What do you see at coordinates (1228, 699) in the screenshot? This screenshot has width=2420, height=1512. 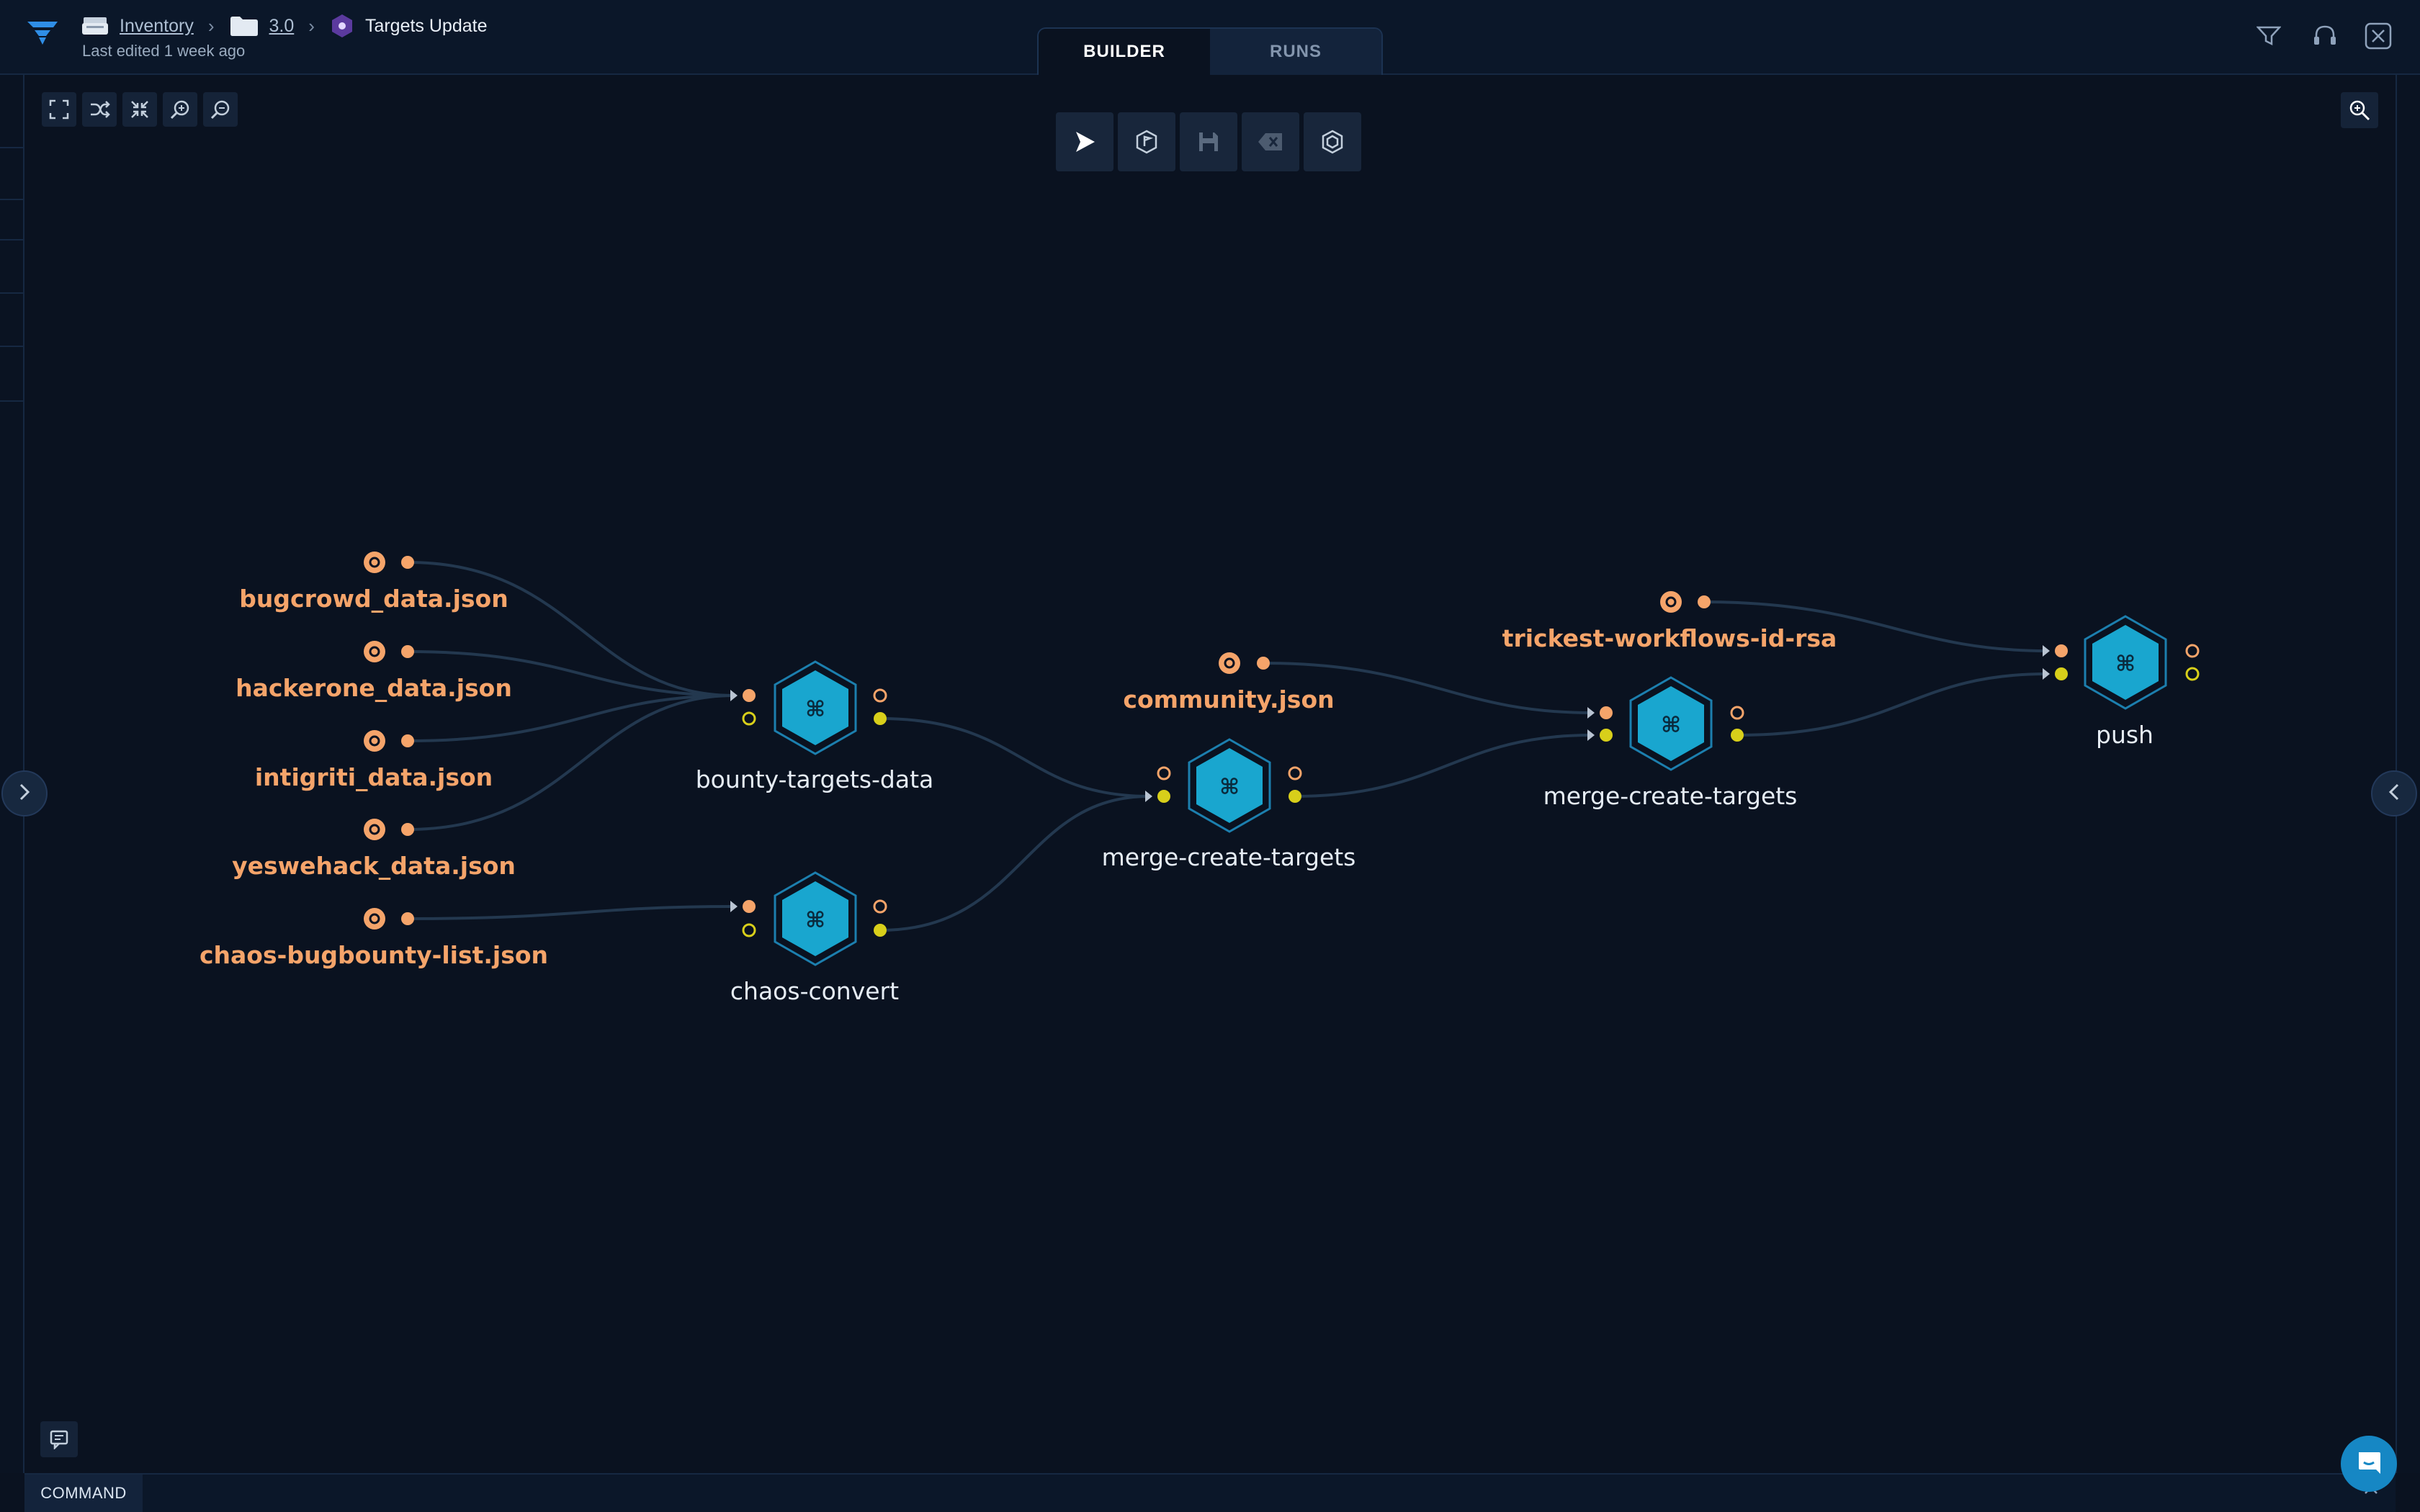 I see `input-label: community.json` at bounding box center [1228, 699].